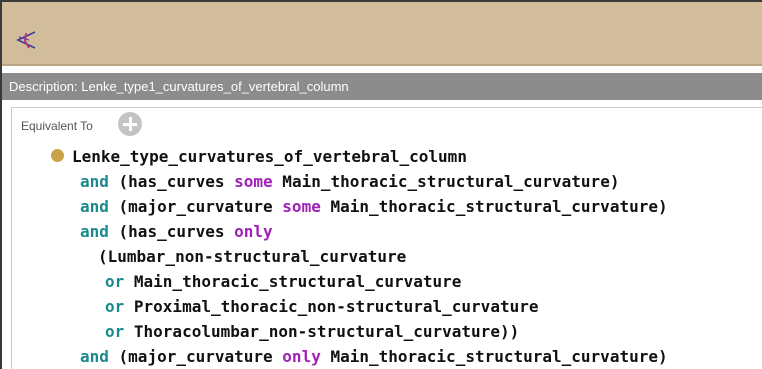  I want to click on expression-text: Main_thoracic_structural_curvature, so click(293, 281).